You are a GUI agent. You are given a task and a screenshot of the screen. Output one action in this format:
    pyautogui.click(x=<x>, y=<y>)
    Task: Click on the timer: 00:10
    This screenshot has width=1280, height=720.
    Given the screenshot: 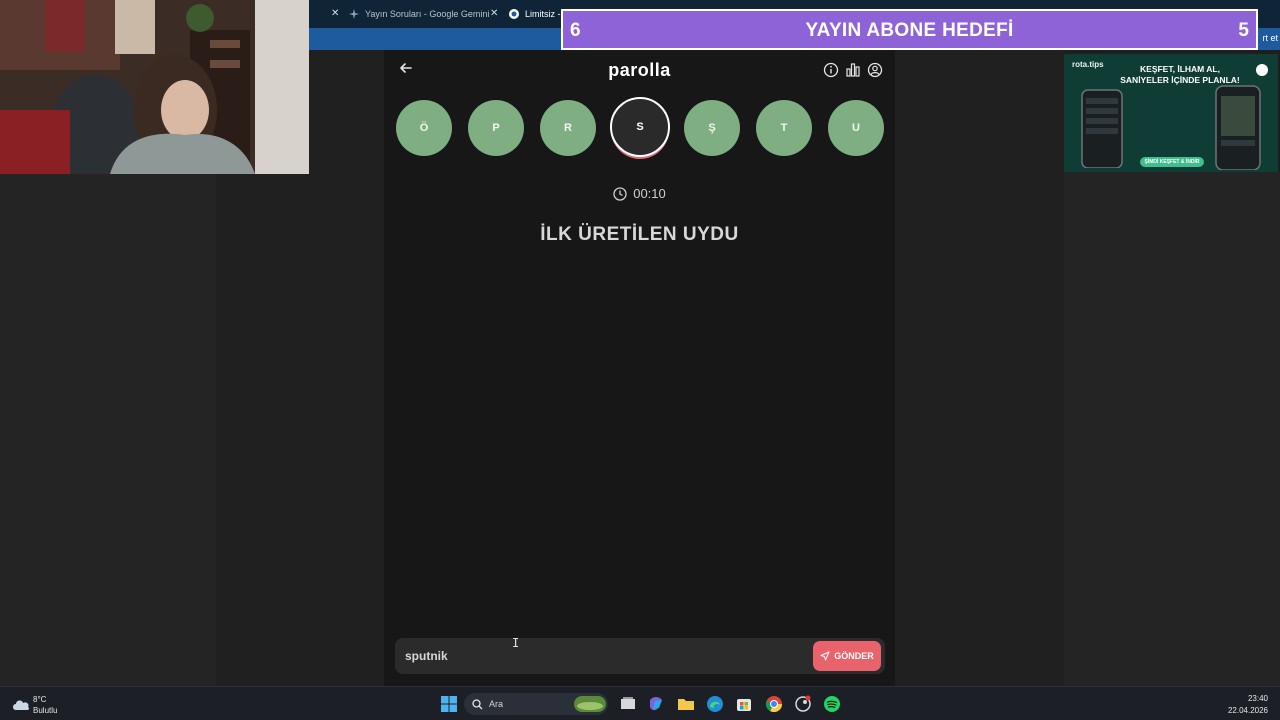 What is the action you would take?
    pyautogui.click(x=639, y=193)
    